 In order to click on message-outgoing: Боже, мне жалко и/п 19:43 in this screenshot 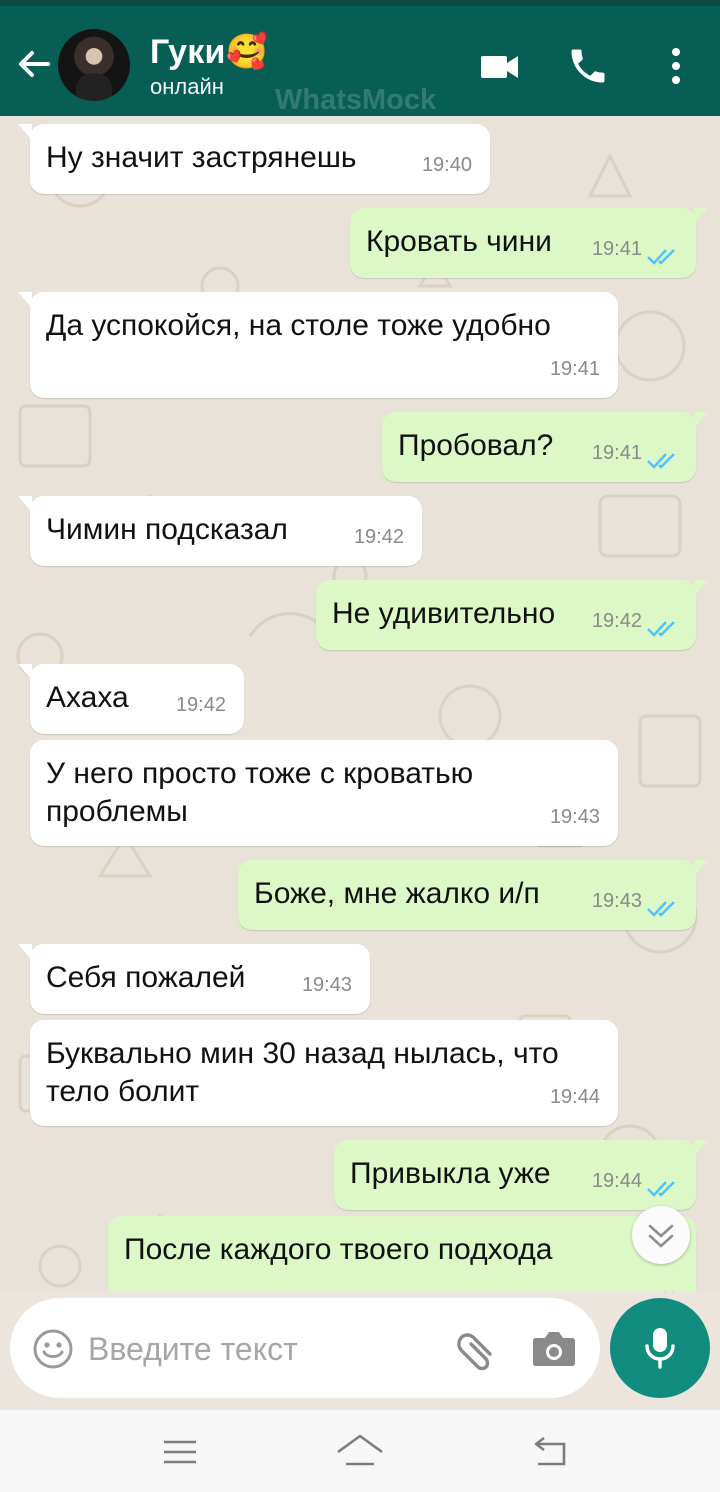, I will do `click(473, 895)`.